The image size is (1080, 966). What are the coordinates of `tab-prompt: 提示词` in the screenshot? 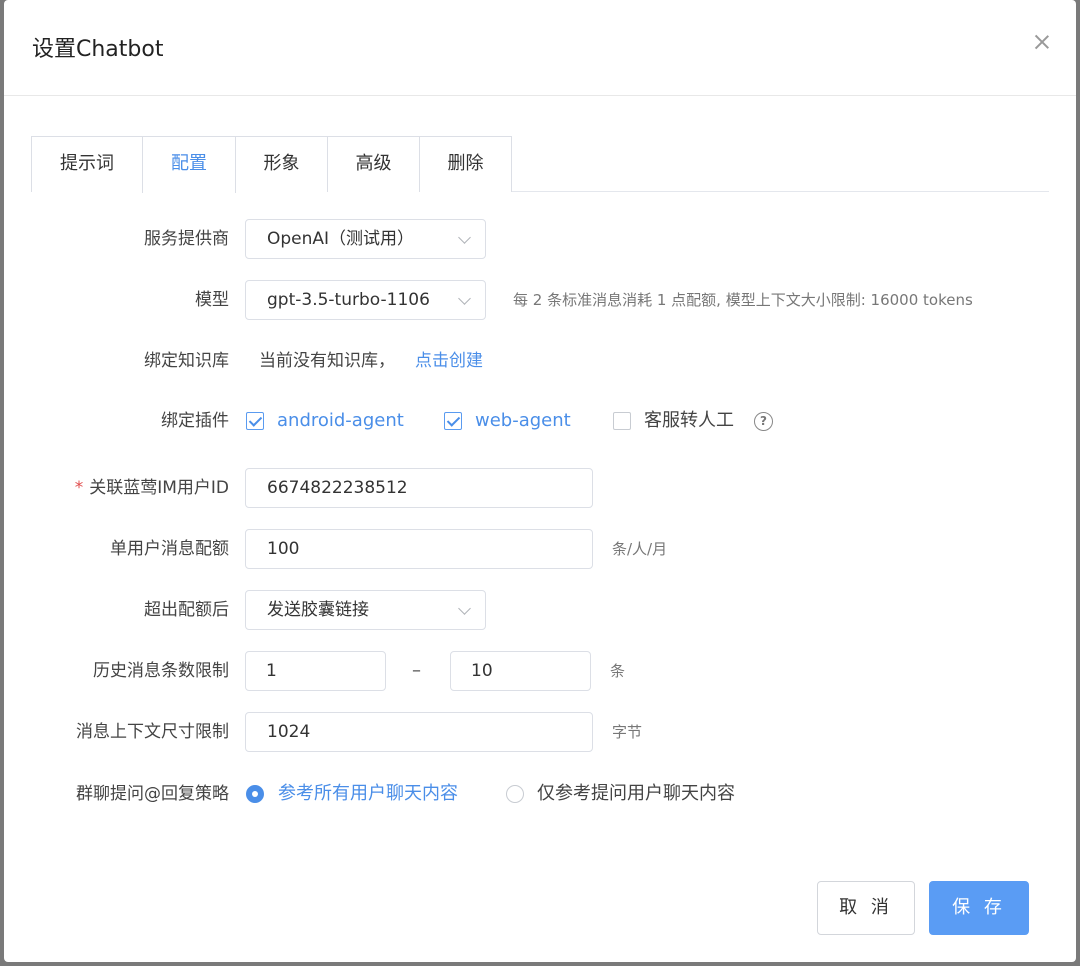 It's located at (87, 164).